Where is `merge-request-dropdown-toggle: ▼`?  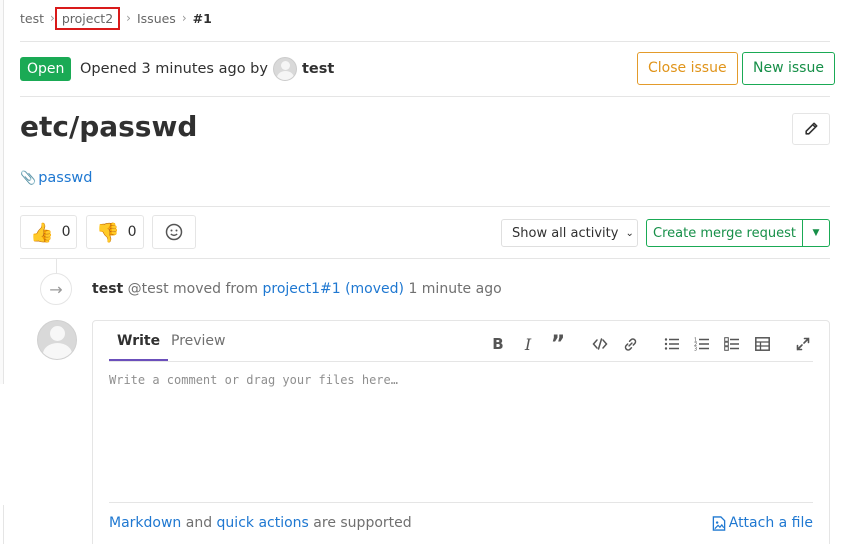
merge-request-dropdown-toggle: ▼ is located at coordinates (816, 233).